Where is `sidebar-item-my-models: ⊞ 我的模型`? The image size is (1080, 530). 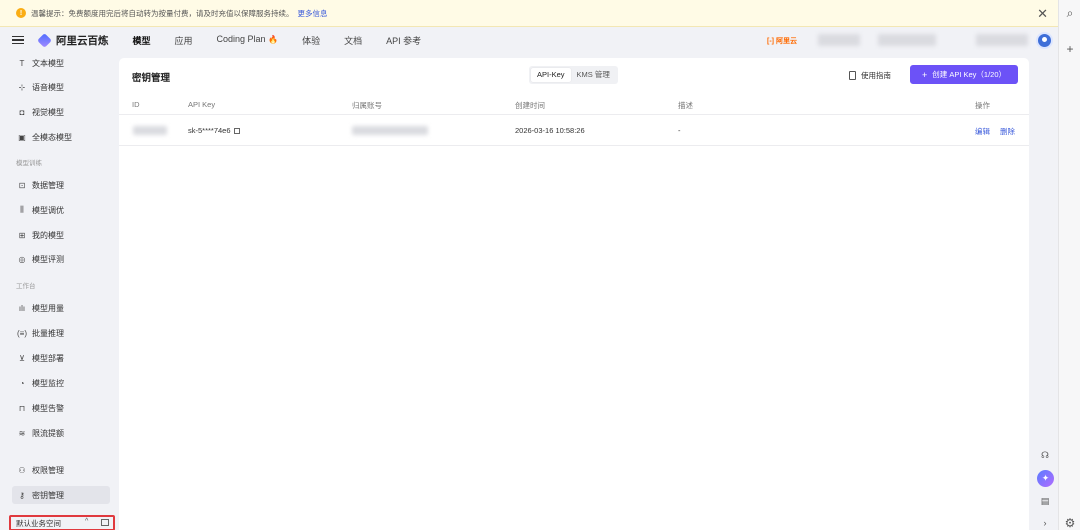
sidebar-item-my-models: ⊞ 我的模型 is located at coordinates (61, 235).